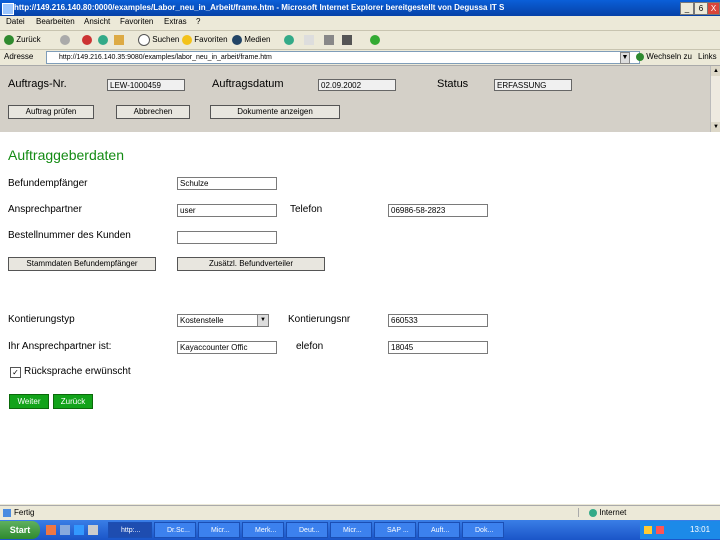  Describe the element at coordinates (360, 40) in the screenshot. I see `toolbar: Zurück Suchen Favoriten Medien` at that location.